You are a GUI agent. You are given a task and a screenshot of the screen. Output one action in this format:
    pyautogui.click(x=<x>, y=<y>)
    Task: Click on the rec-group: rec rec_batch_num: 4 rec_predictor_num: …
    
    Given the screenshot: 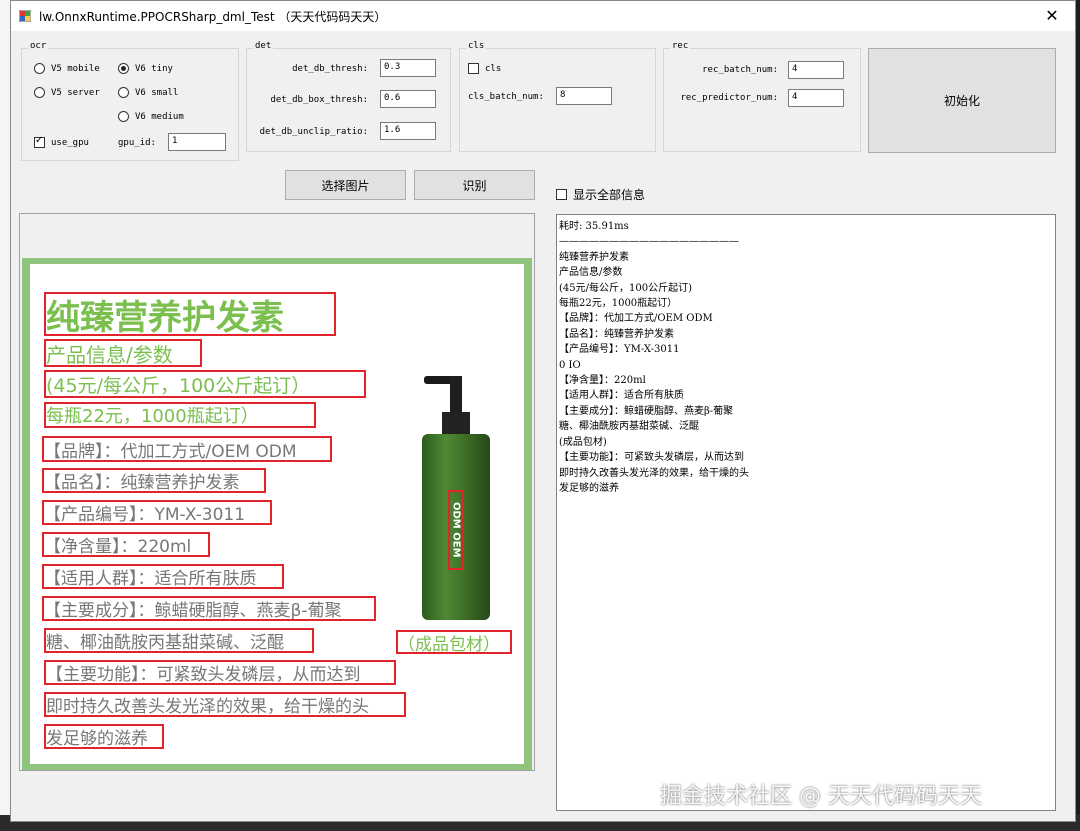 What is the action you would take?
    pyautogui.click(x=762, y=96)
    